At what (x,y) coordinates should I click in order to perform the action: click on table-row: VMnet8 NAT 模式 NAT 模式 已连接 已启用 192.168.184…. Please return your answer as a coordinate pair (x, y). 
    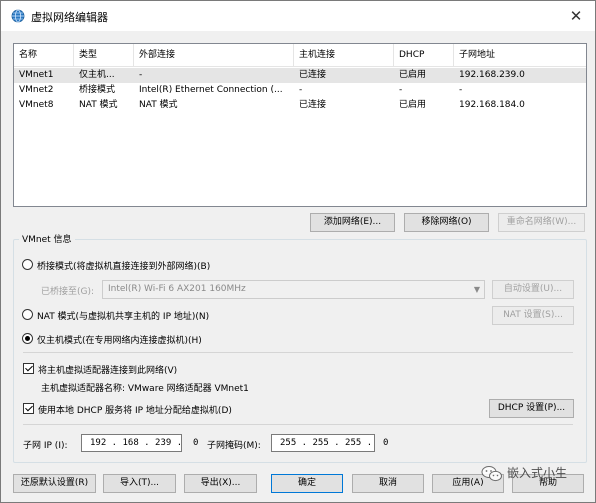
    Looking at the image, I should click on (300, 105).